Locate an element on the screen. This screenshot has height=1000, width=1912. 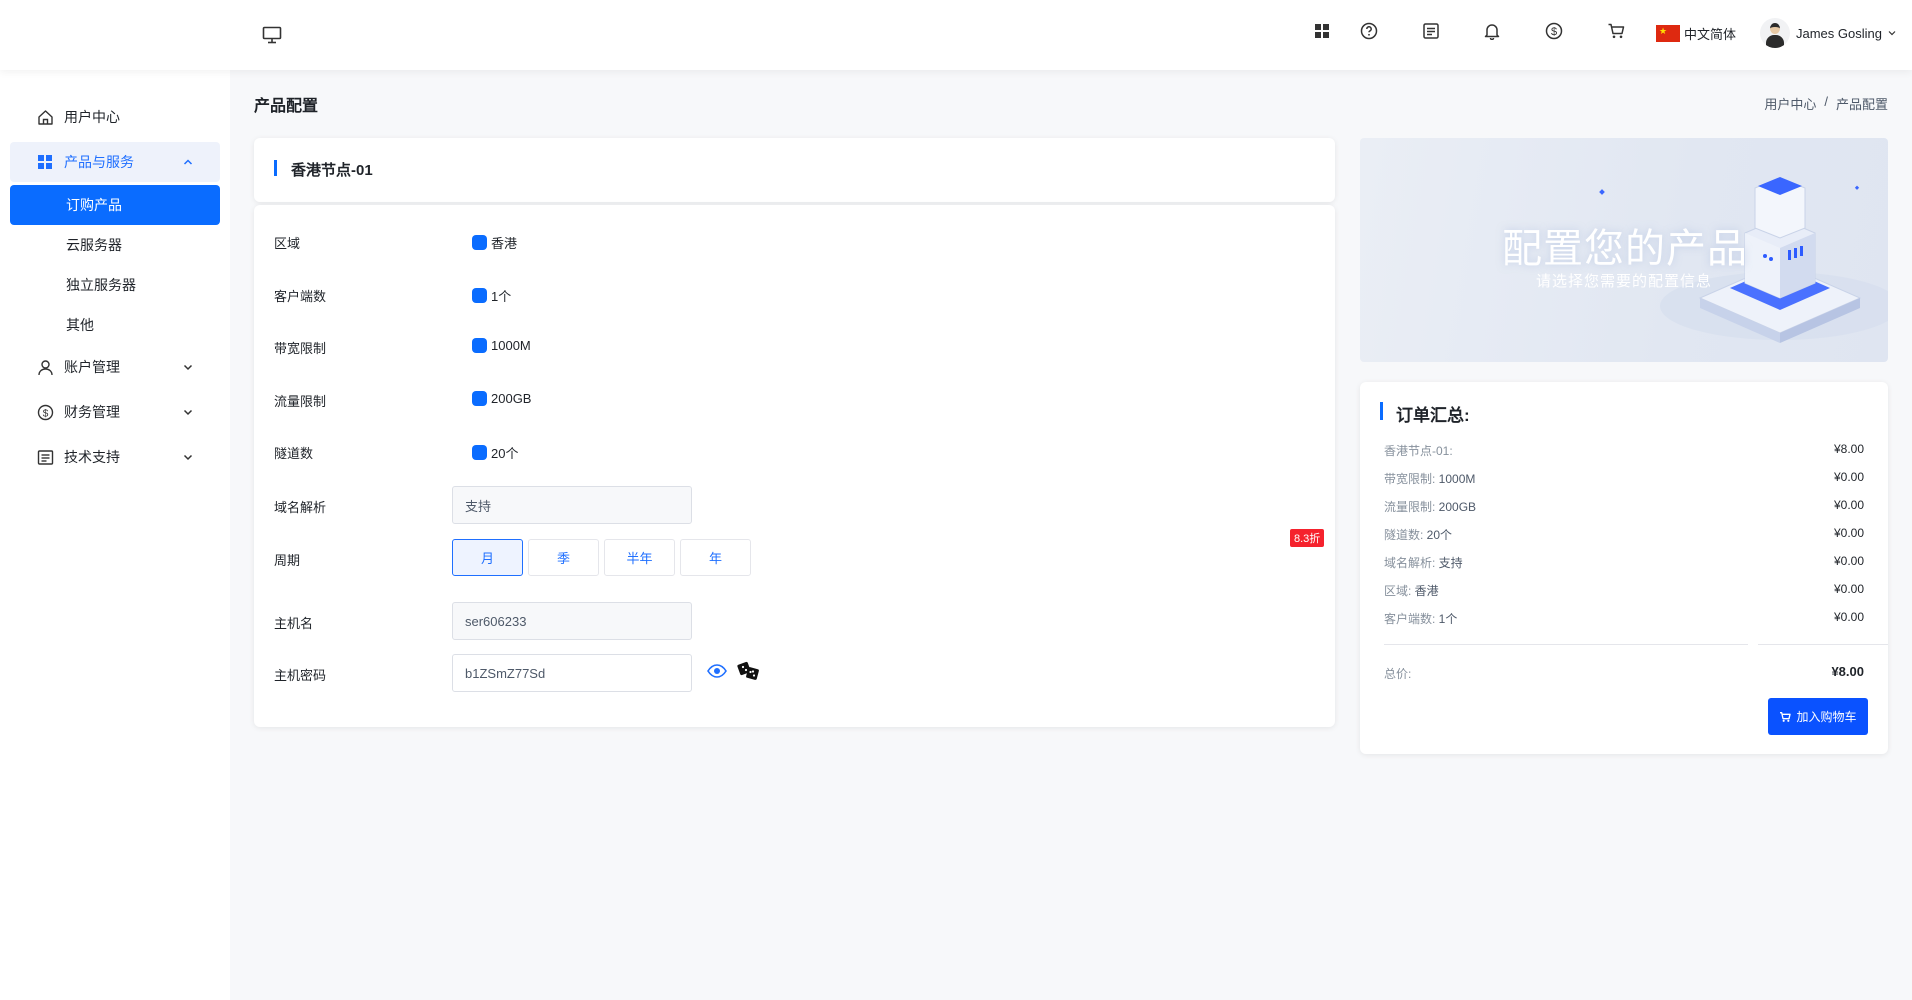
field-label-bandwidth: 带宽限制 is located at coordinates (300, 348).